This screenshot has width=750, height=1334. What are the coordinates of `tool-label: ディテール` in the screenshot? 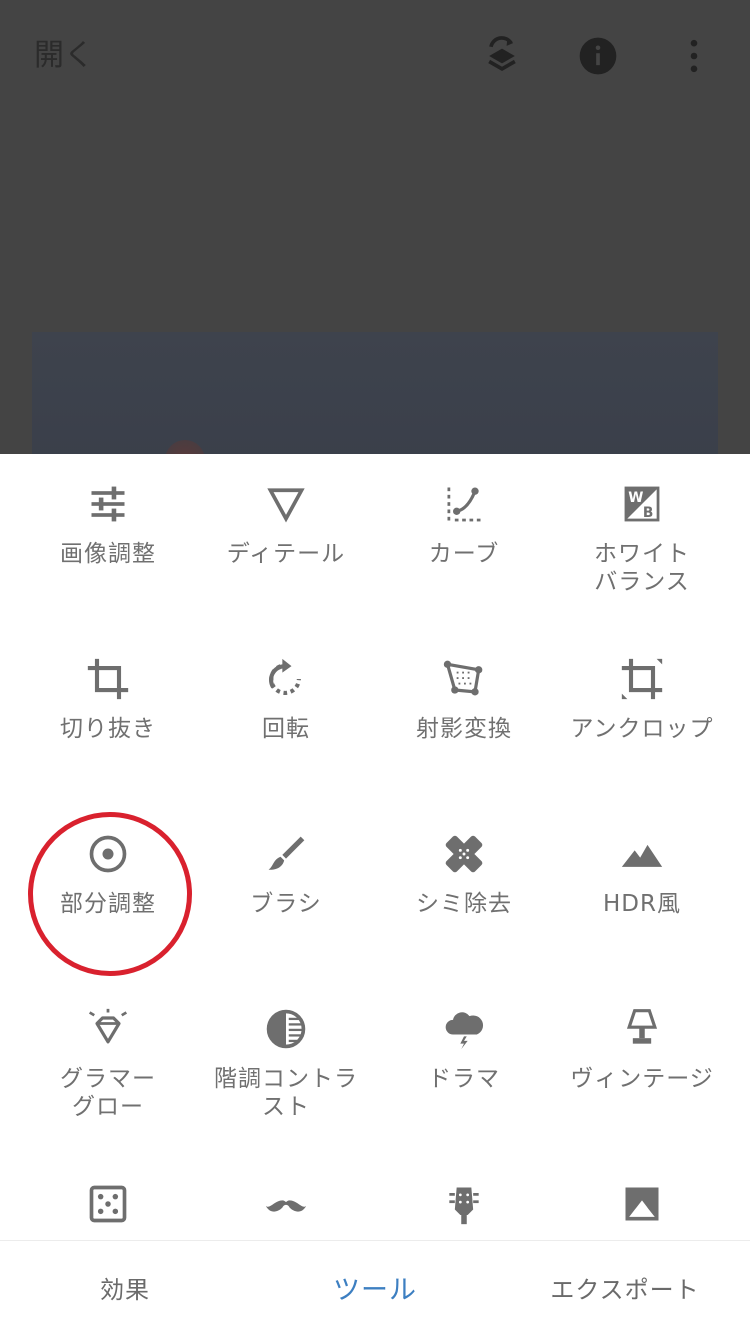 It's located at (286, 554).